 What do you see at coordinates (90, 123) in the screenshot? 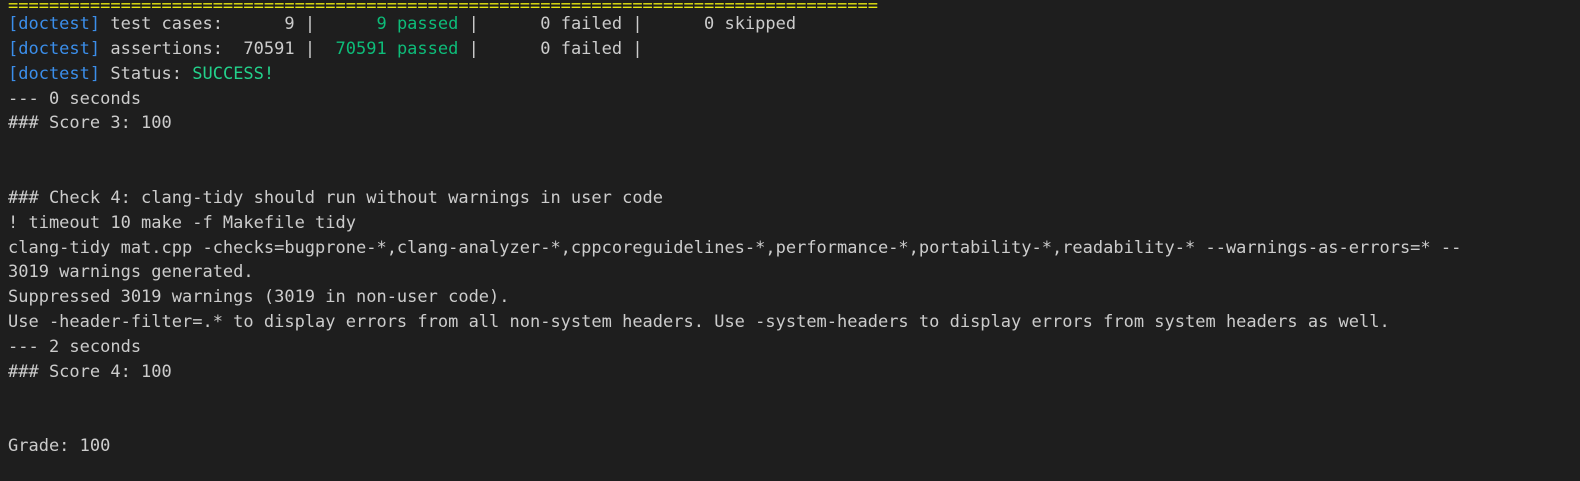
I see `score-3-line: ### Score 3: 100` at bounding box center [90, 123].